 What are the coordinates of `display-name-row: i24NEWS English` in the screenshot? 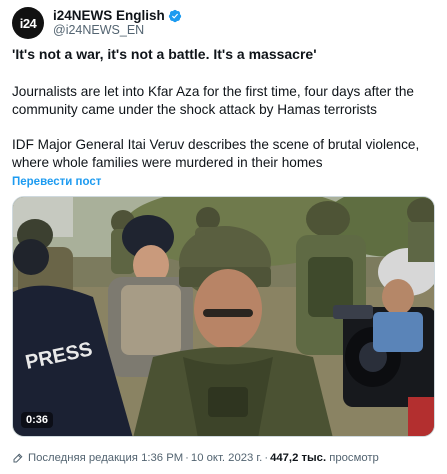 It's located at (117, 15).